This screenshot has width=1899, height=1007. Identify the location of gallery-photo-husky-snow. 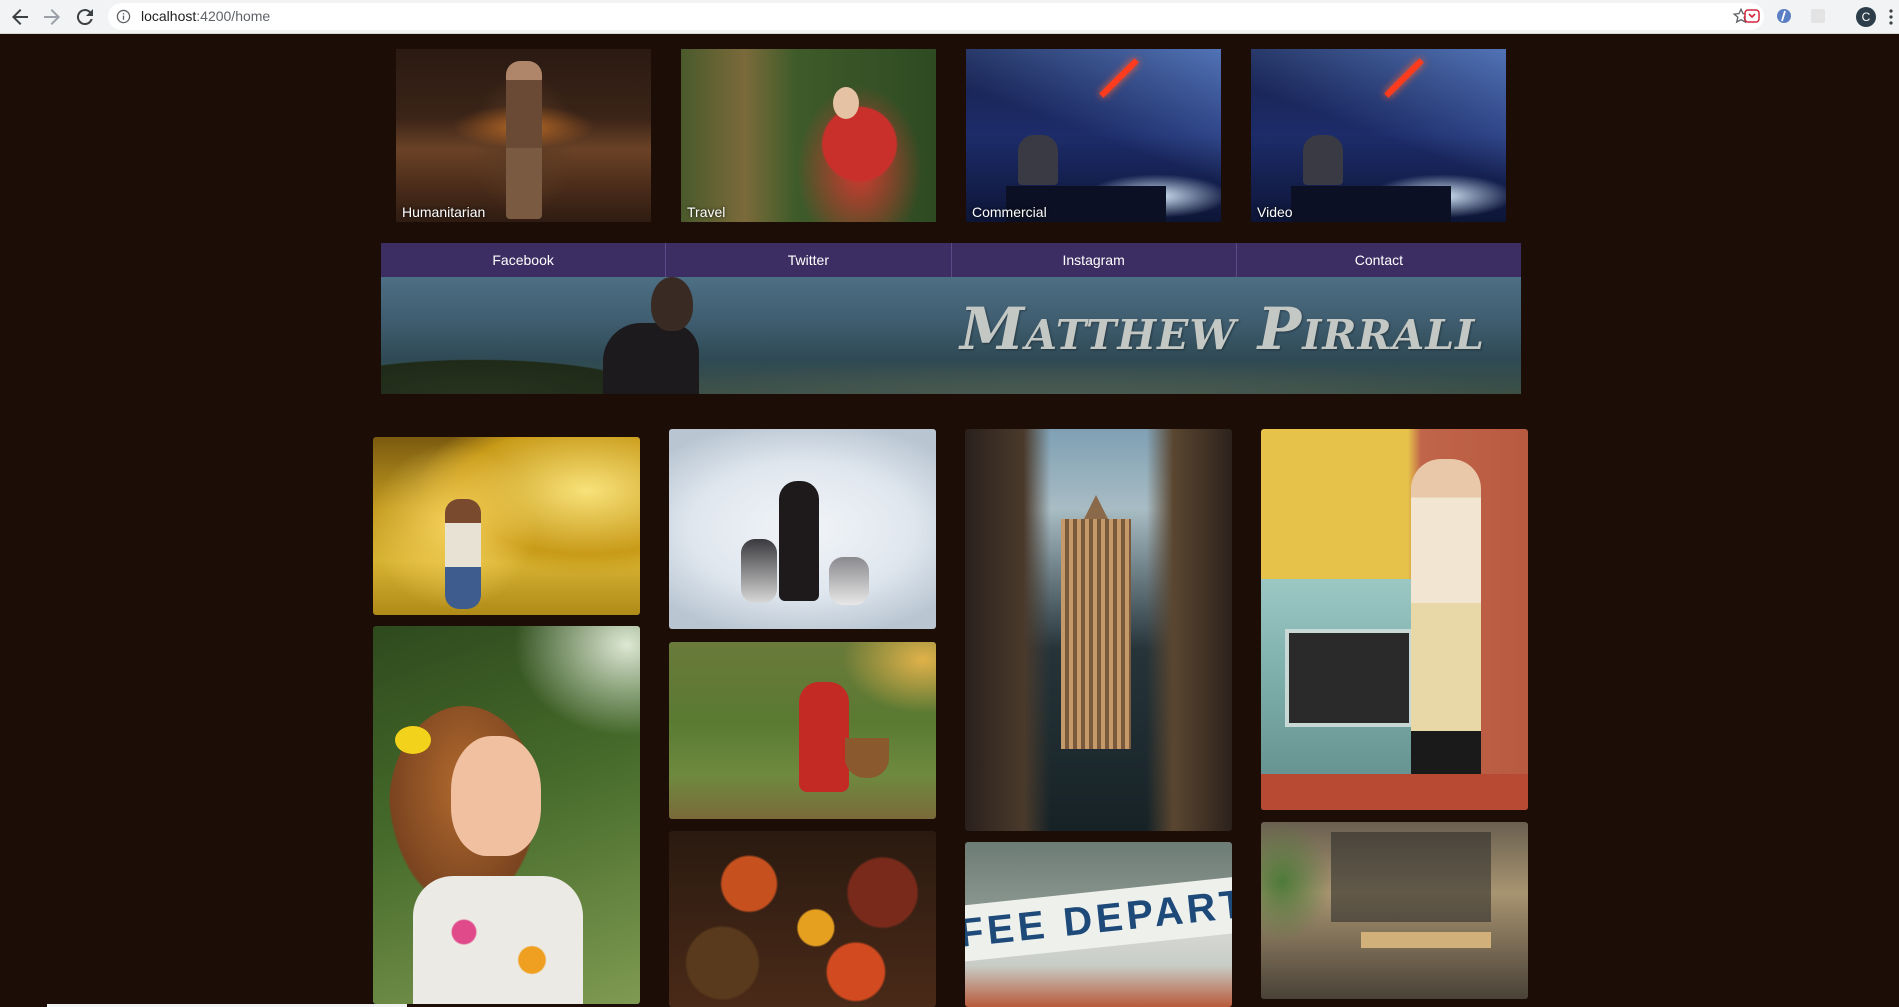
(802, 529).